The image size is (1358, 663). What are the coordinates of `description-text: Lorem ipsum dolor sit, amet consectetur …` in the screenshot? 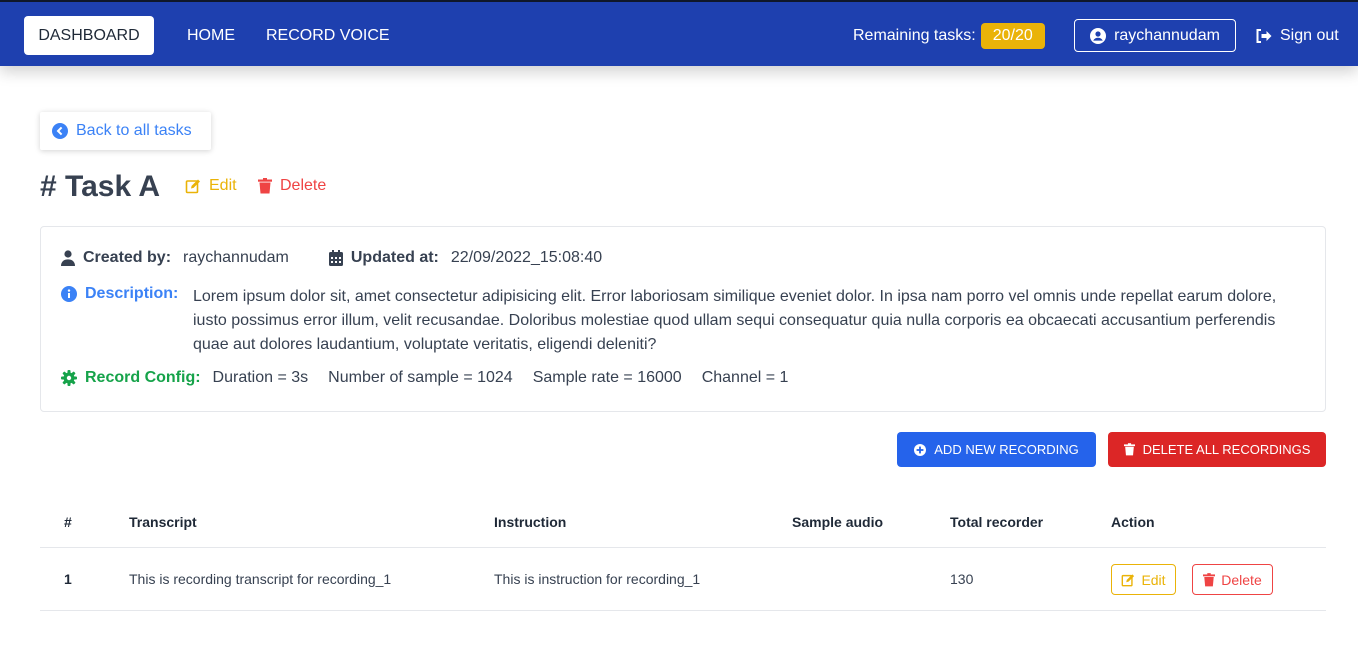 It's located at (735, 320).